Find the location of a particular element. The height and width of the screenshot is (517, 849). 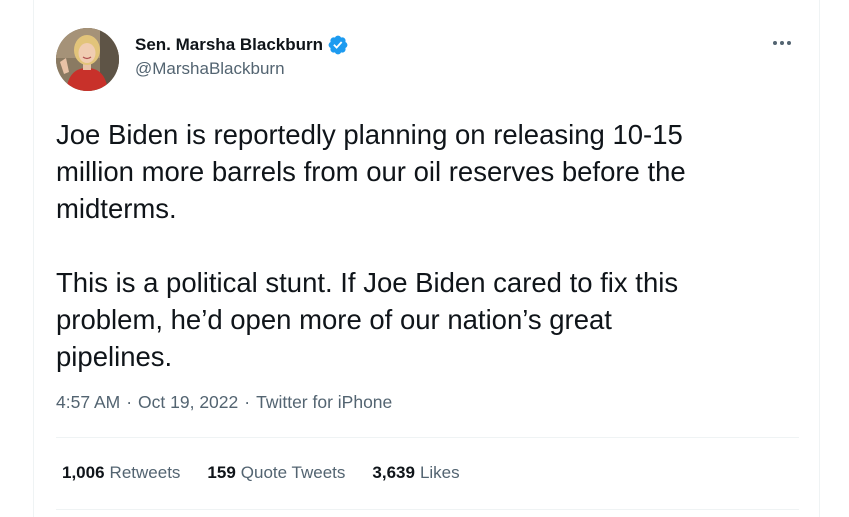

quote-tweets-stat: 159 Quote Tweets is located at coordinates (276, 473).